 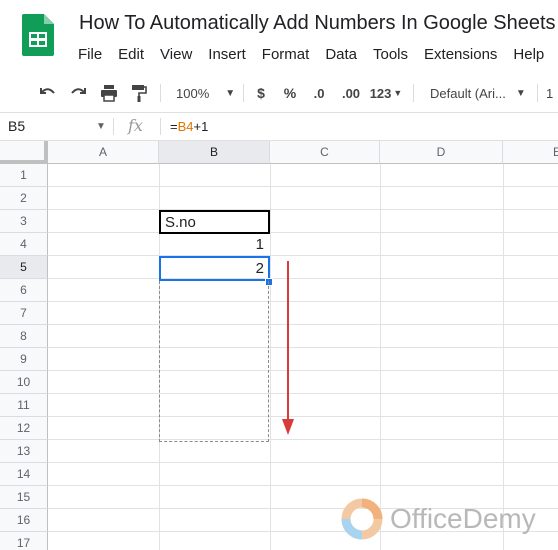 What do you see at coordinates (362, 519) in the screenshot?
I see `officedemy-logo-icon` at bounding box center [362, 519].